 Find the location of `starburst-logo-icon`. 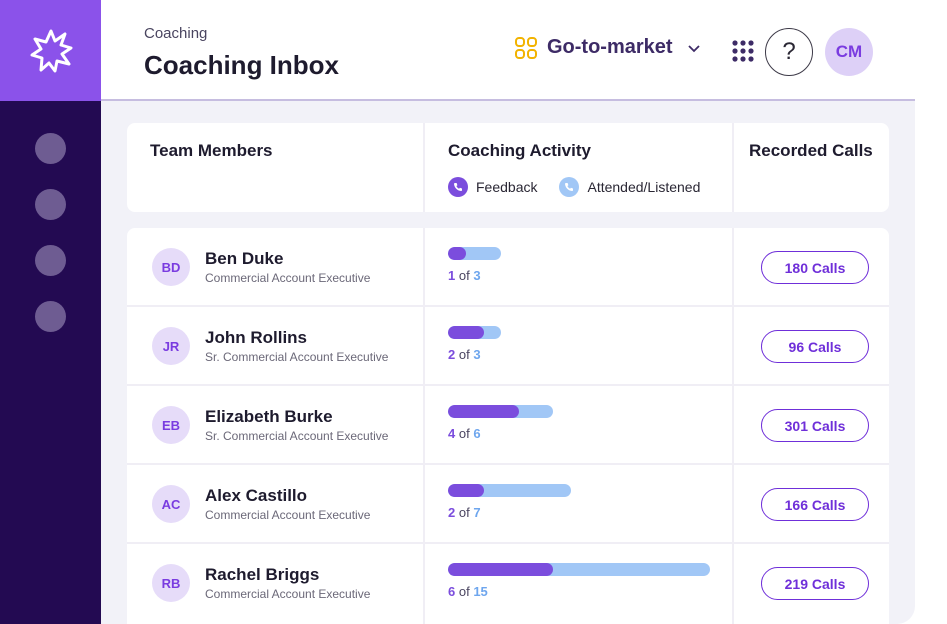

starburst-logo-icon is located at coordinates (51, 50).